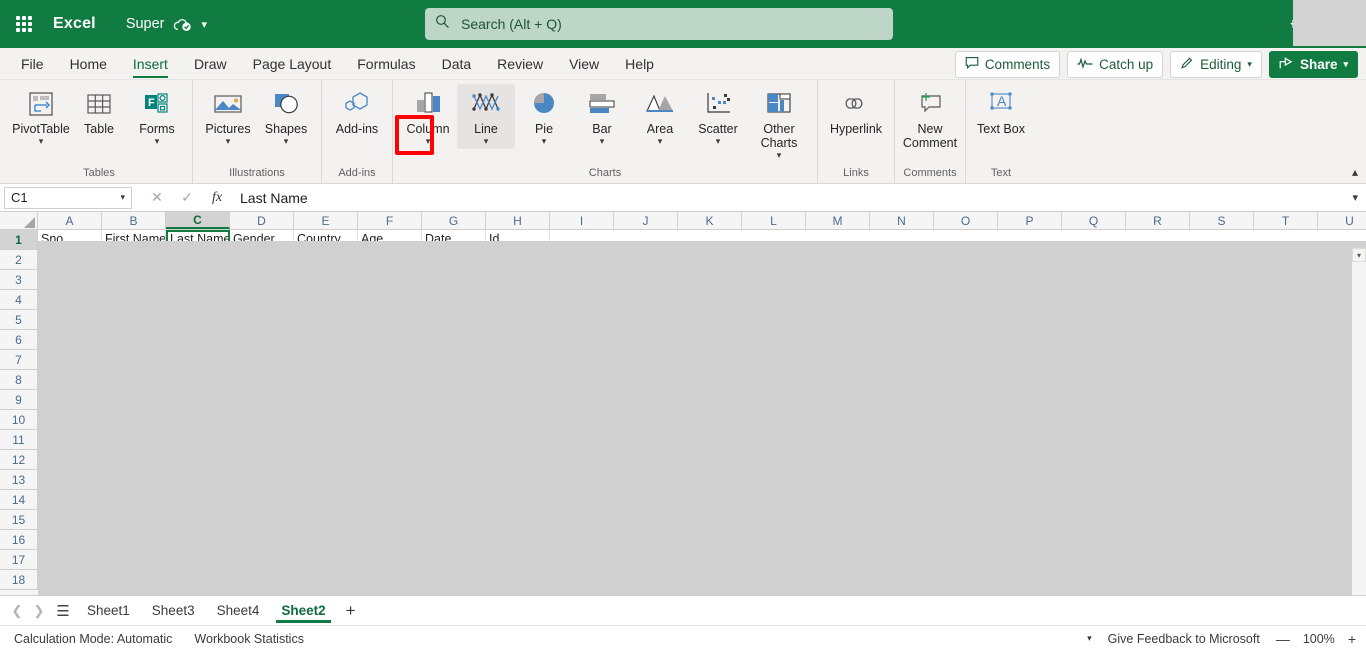 The width and height of the screenshot is (1366, 657). What do you see at coordinates (582, 220) in the screenshot?
I see `column-header-I: I` at bounding box center [582, 220].